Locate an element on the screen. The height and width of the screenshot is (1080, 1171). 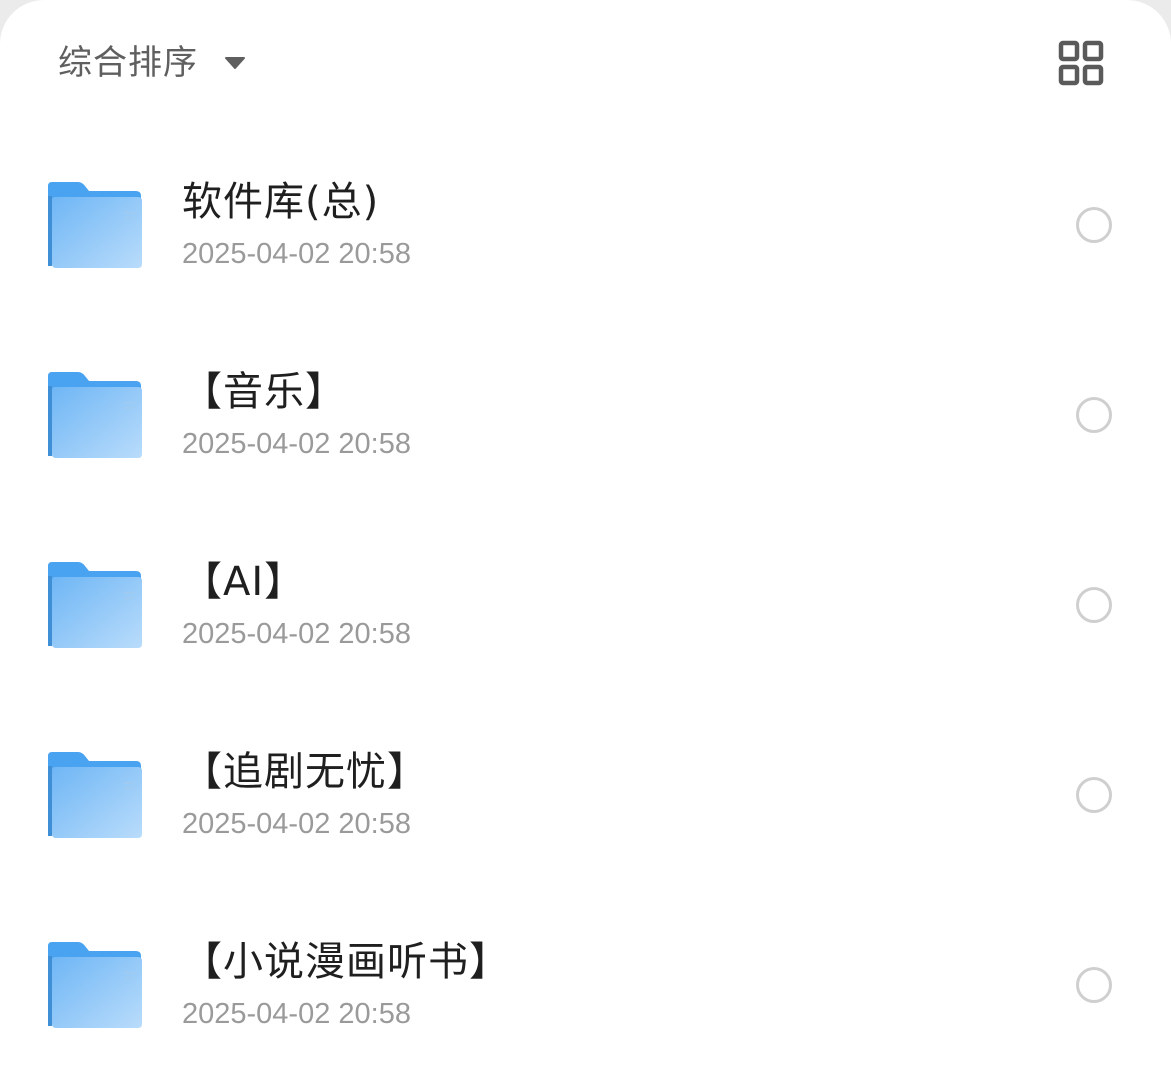
file-name: 【小说漫画听书】 is located at coordinates (346, 962).